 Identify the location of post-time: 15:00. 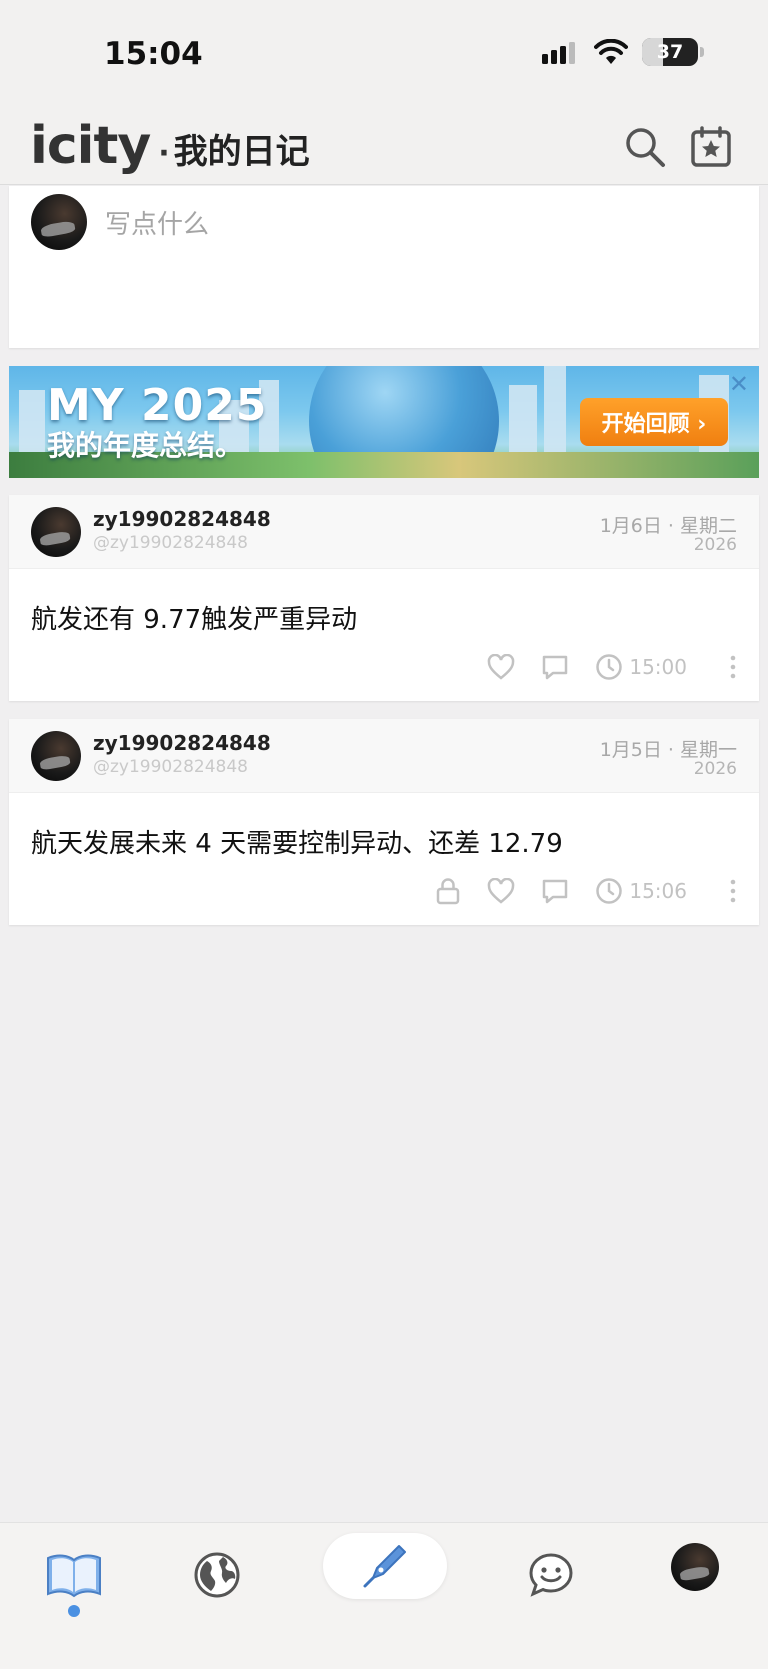
(641, 667).